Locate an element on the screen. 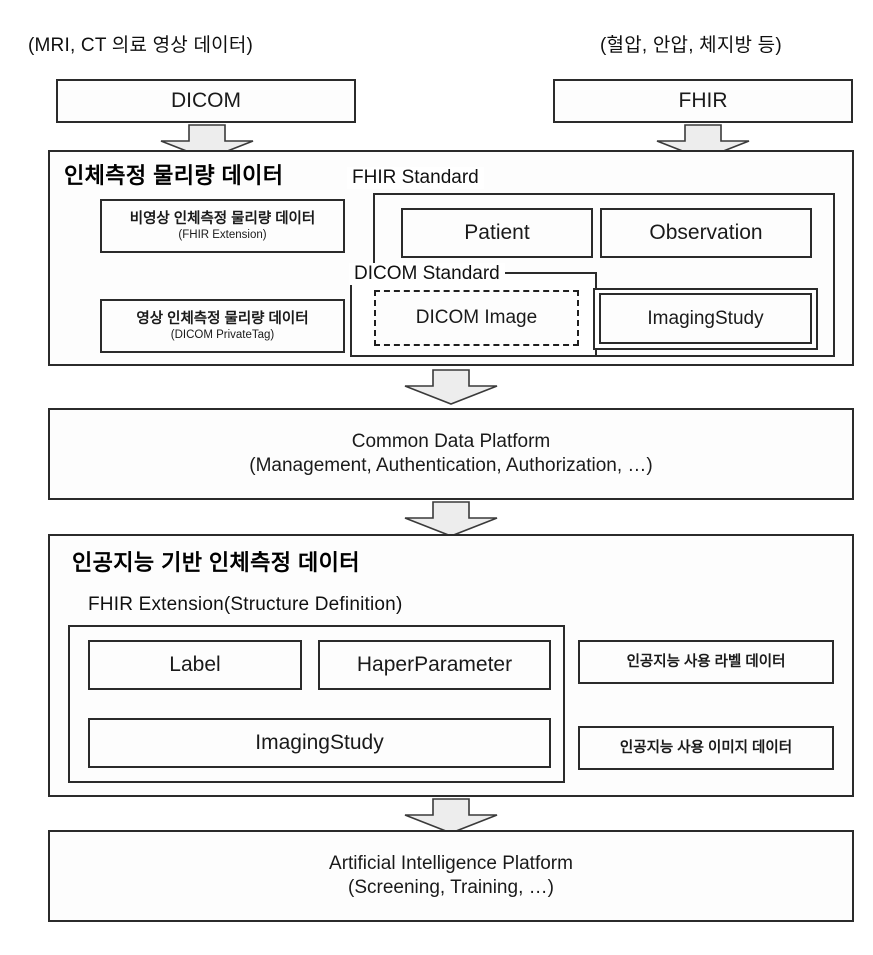  imaging-study-box-measurement: ImagingStudy is located at coordinates (705, 318).